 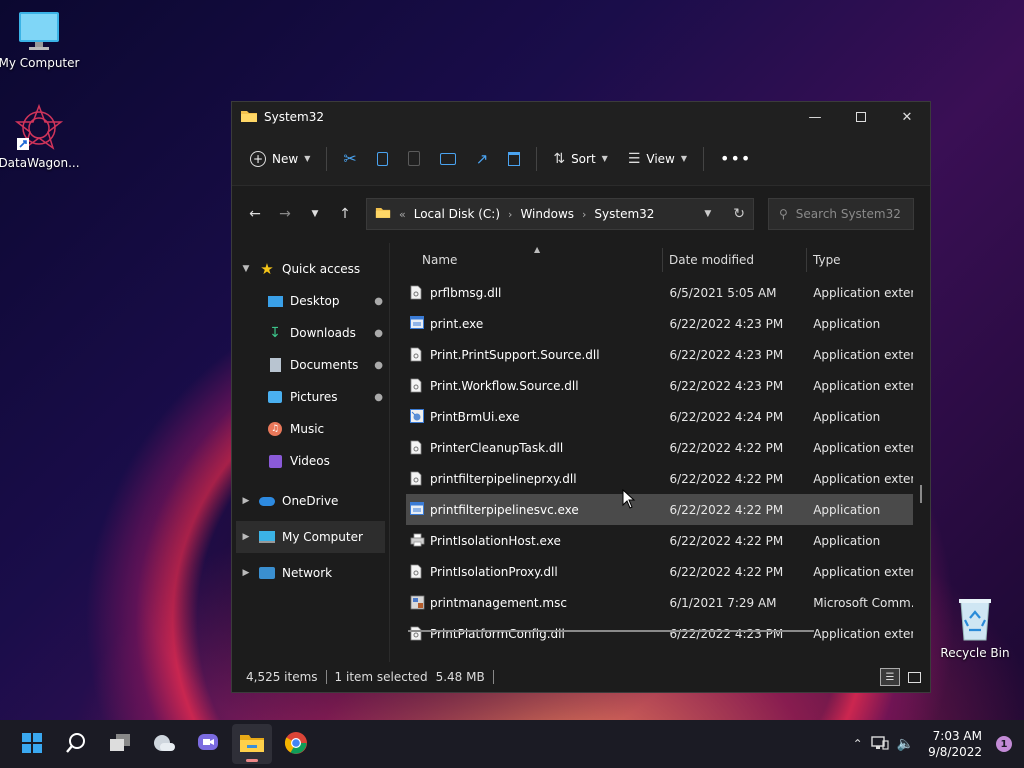 I want to click on minimize-button: —, so click(x=815, y=117).